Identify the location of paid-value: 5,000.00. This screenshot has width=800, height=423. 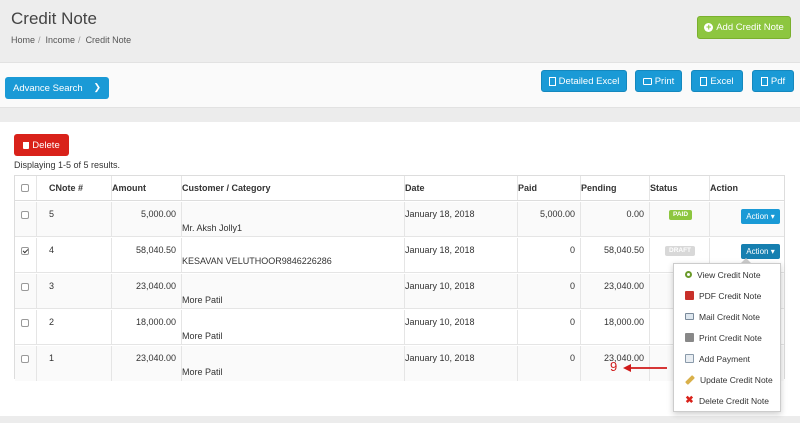
(557, 214).